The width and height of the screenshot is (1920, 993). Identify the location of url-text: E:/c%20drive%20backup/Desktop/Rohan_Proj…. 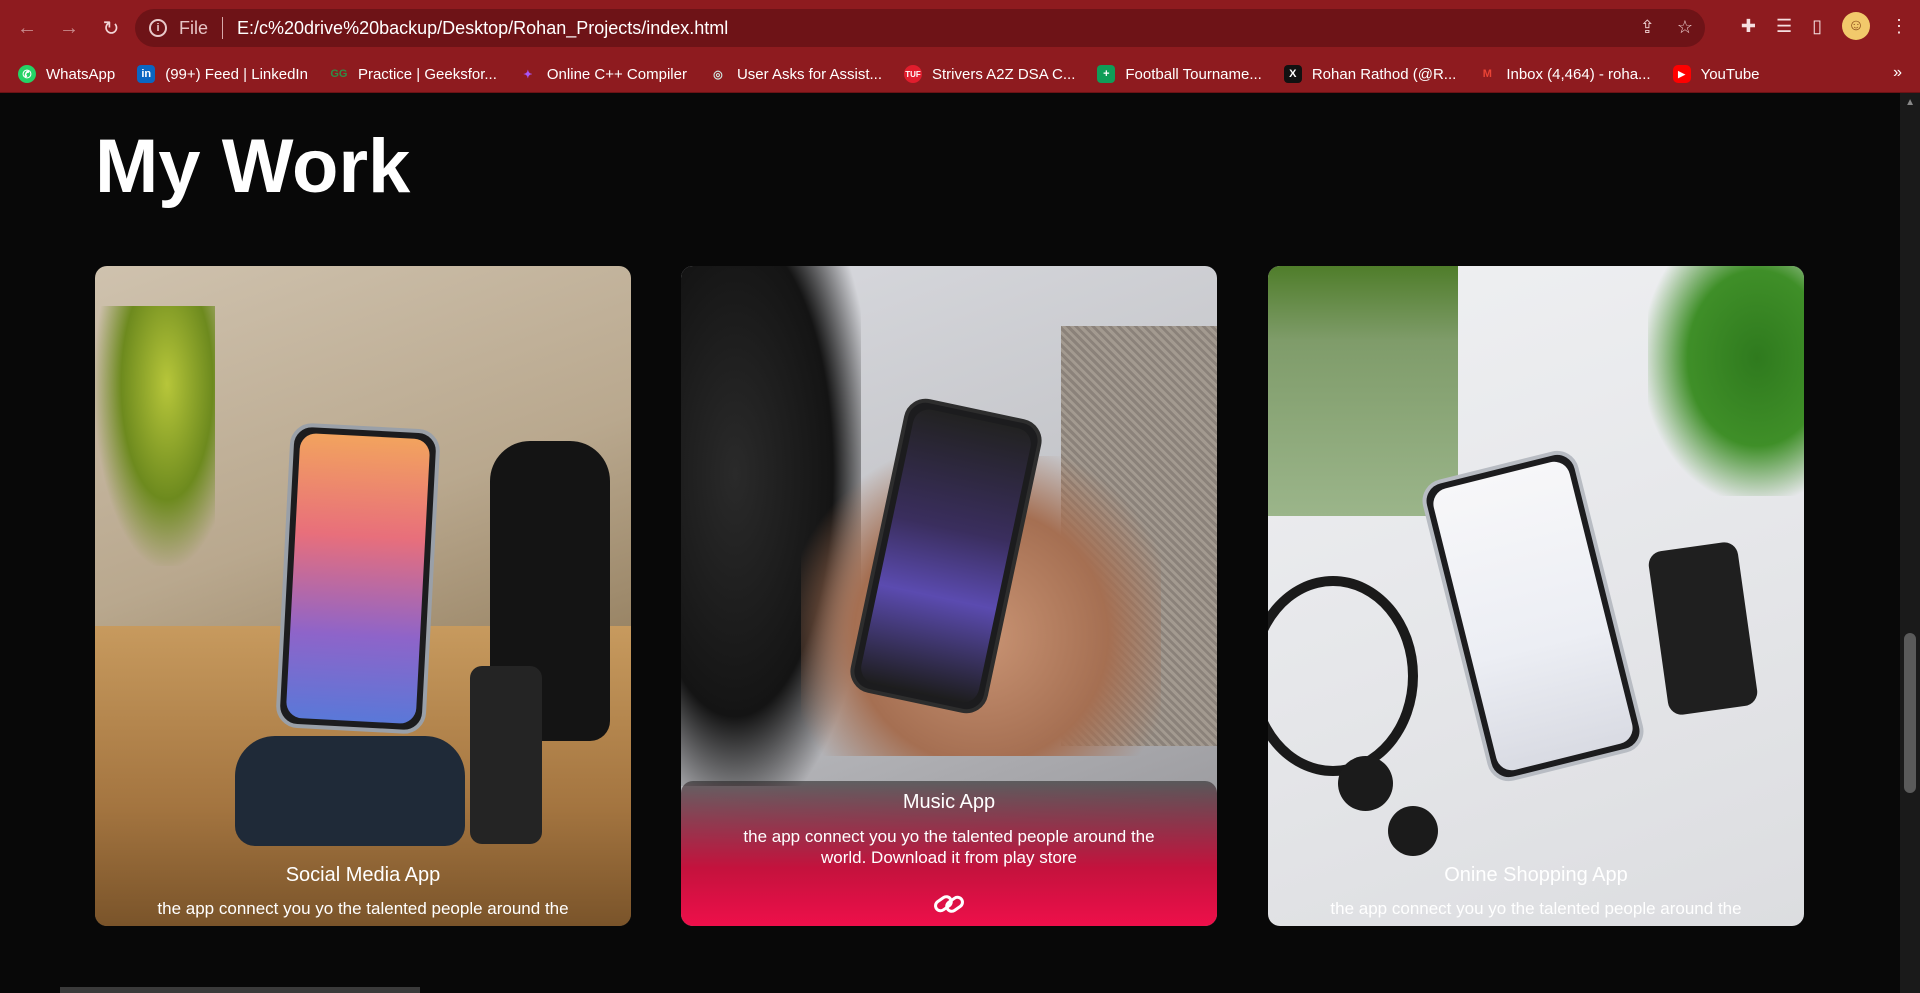
(482, 28).